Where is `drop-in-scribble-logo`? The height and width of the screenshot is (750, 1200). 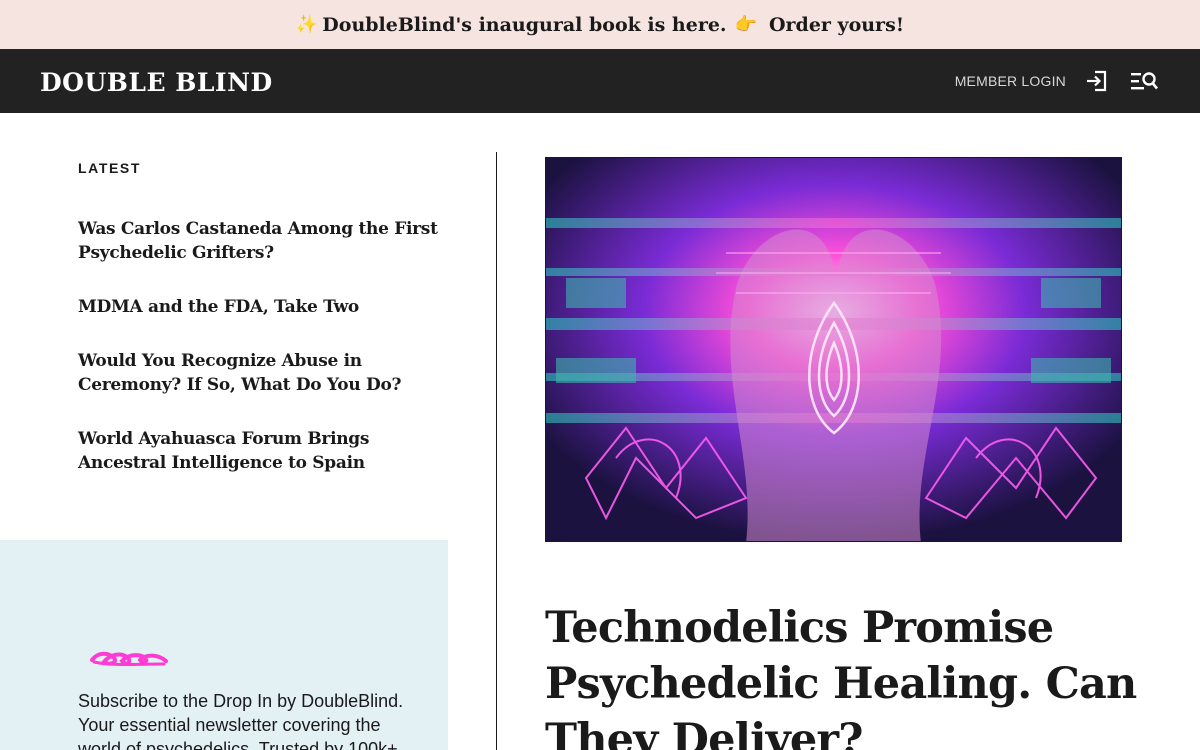 drop-in-scribble-logo is located at coordinates (130, 661).